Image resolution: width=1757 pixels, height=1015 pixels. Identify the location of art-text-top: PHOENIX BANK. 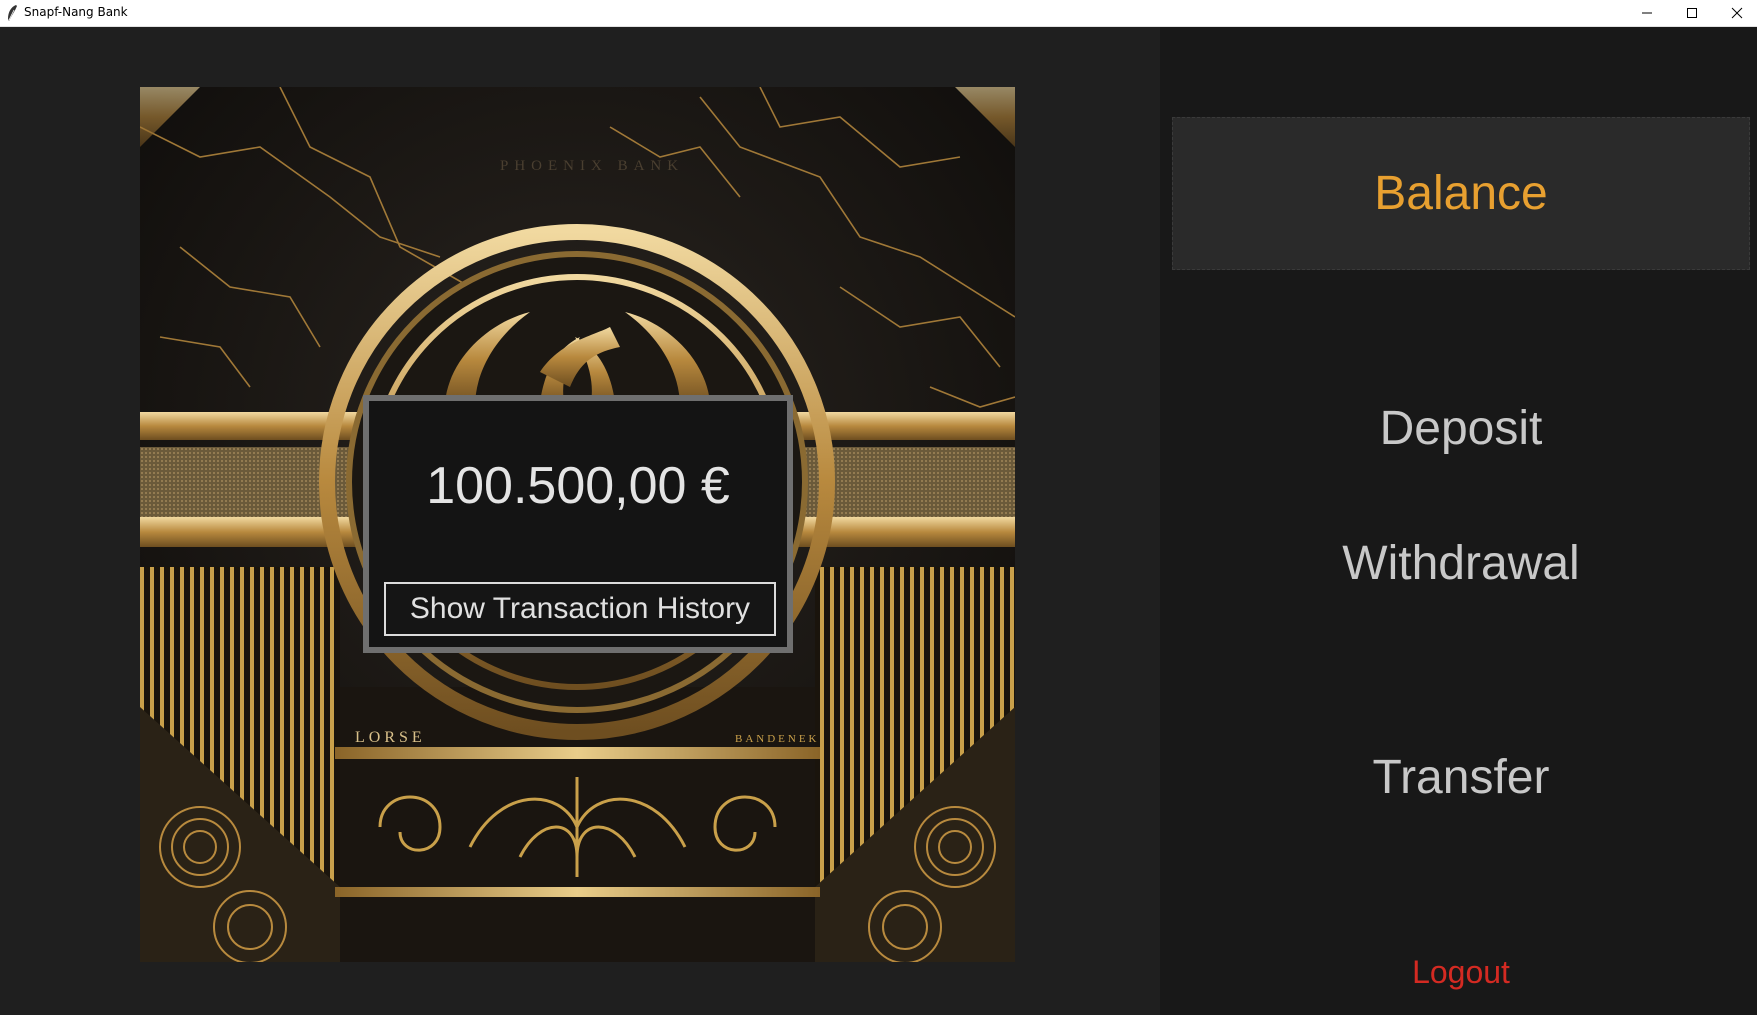
(592, 166).